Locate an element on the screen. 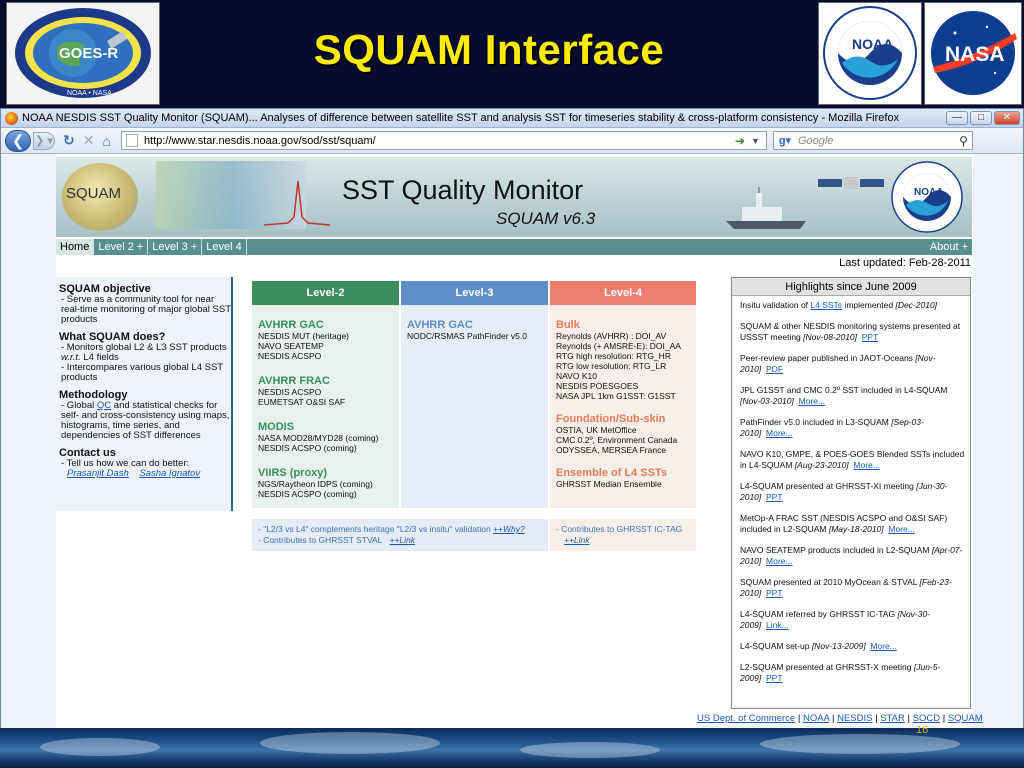 This screenshot has height=768, width=1024. l4-group-title: Bulk is located at coordinates (623, 325).